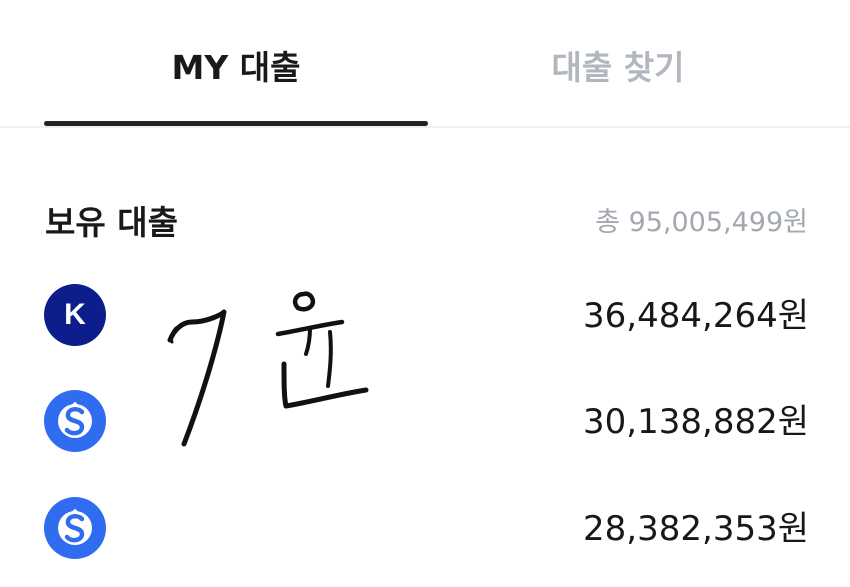  Describe the element at coordinates (426, 315) in the screenshot. I see `loan-row: K 36,484,264원` at that location.